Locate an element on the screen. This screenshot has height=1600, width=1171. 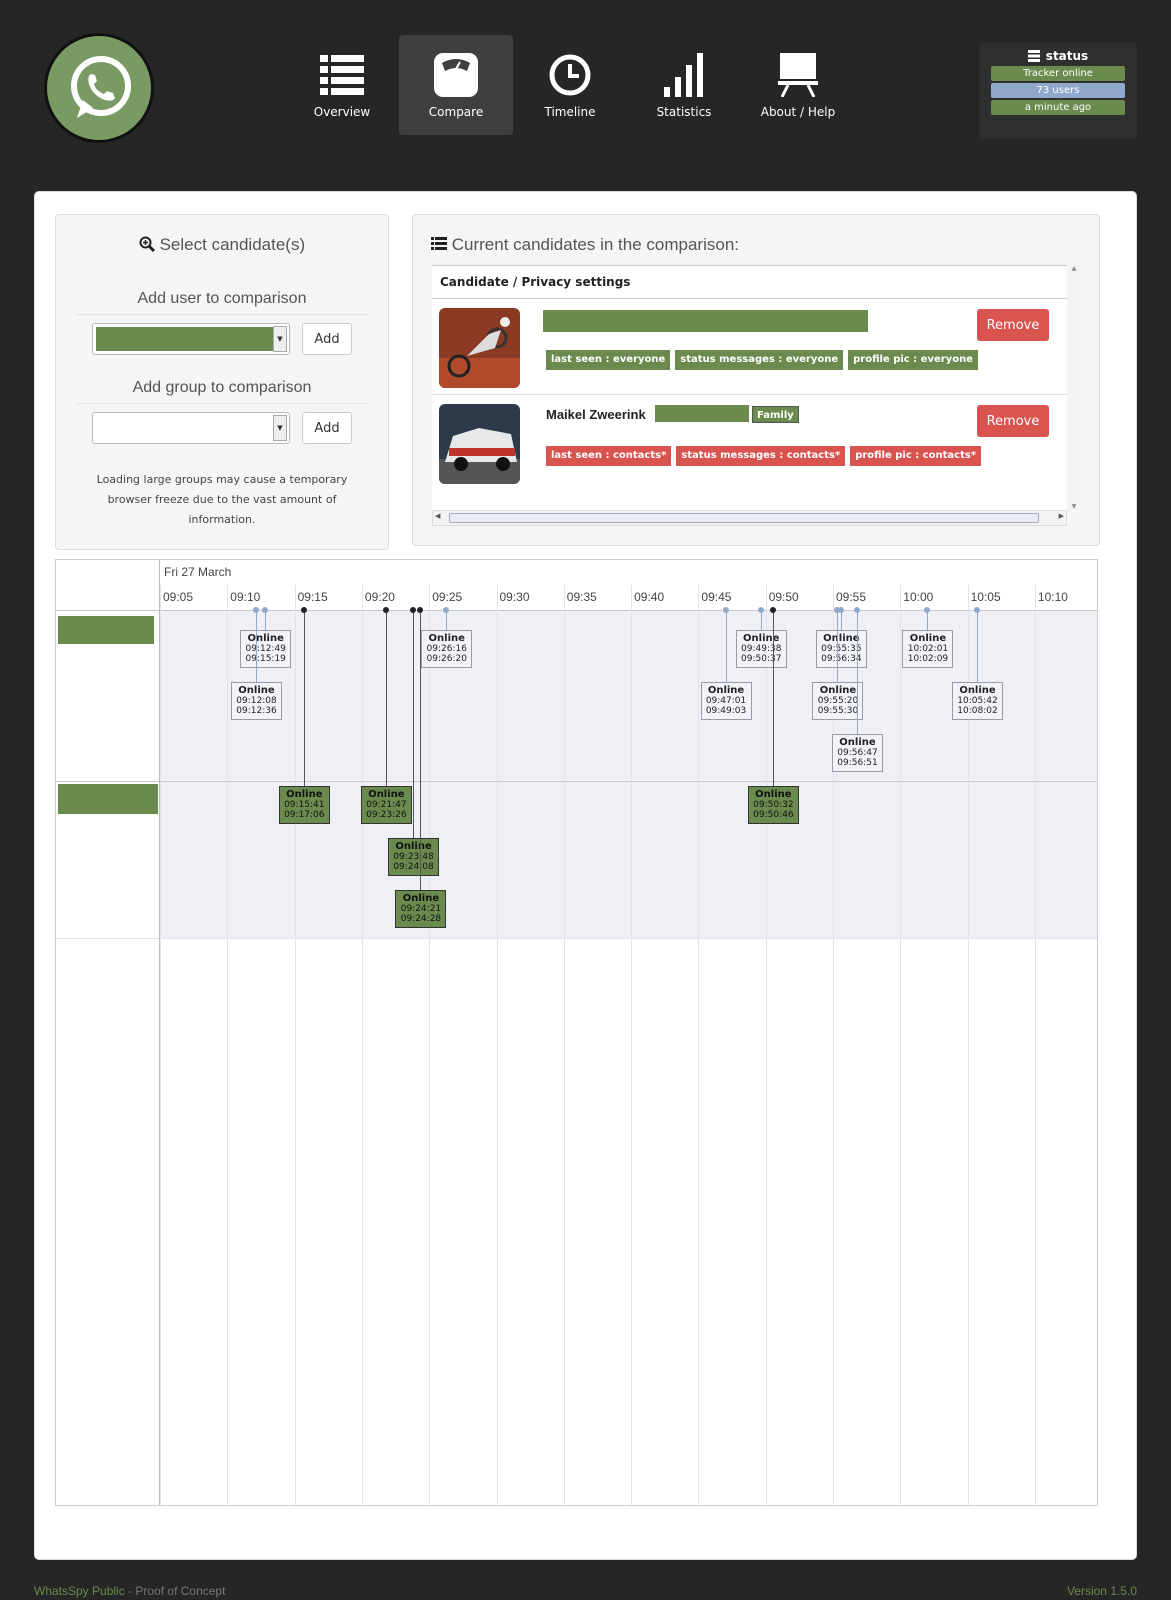
session-end: 09:56:51 is located at coordinates (857, 763).